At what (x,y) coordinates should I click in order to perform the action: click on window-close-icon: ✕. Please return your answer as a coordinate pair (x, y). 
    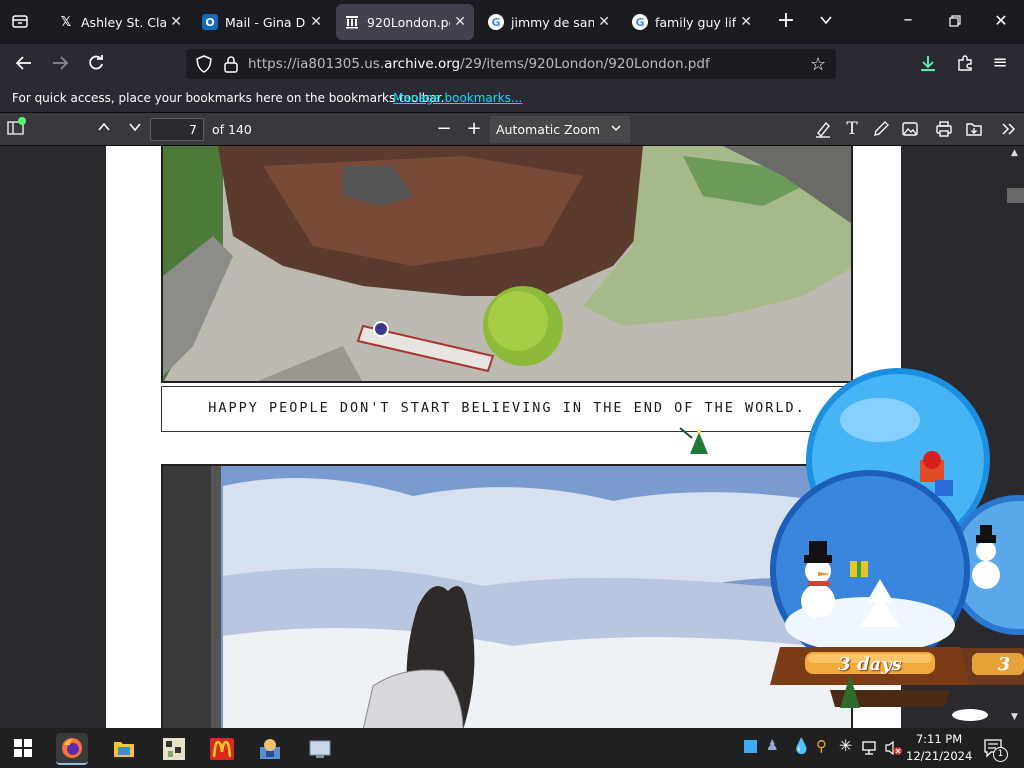
    Looking at the image, I should click on (1001, 21).